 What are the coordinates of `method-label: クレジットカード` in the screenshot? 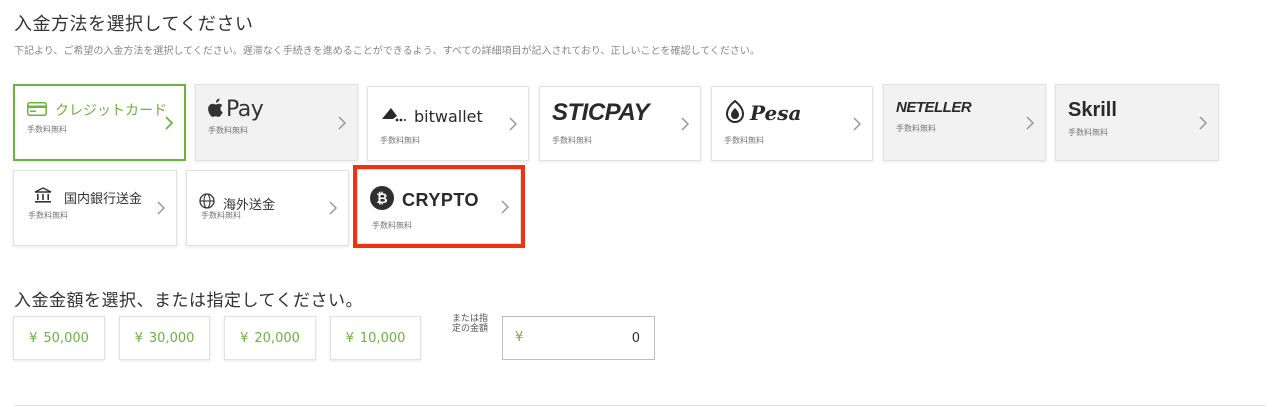 It's located at (111, 111).